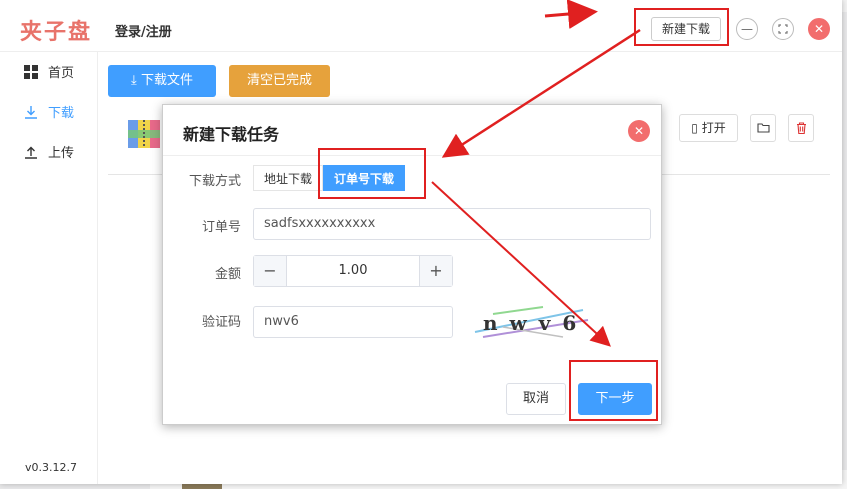 The image size is (847, 489). Describe the element at coordinates (61, 153) in the screenshot. I see `sidebar-item-label: 上传` at that location.